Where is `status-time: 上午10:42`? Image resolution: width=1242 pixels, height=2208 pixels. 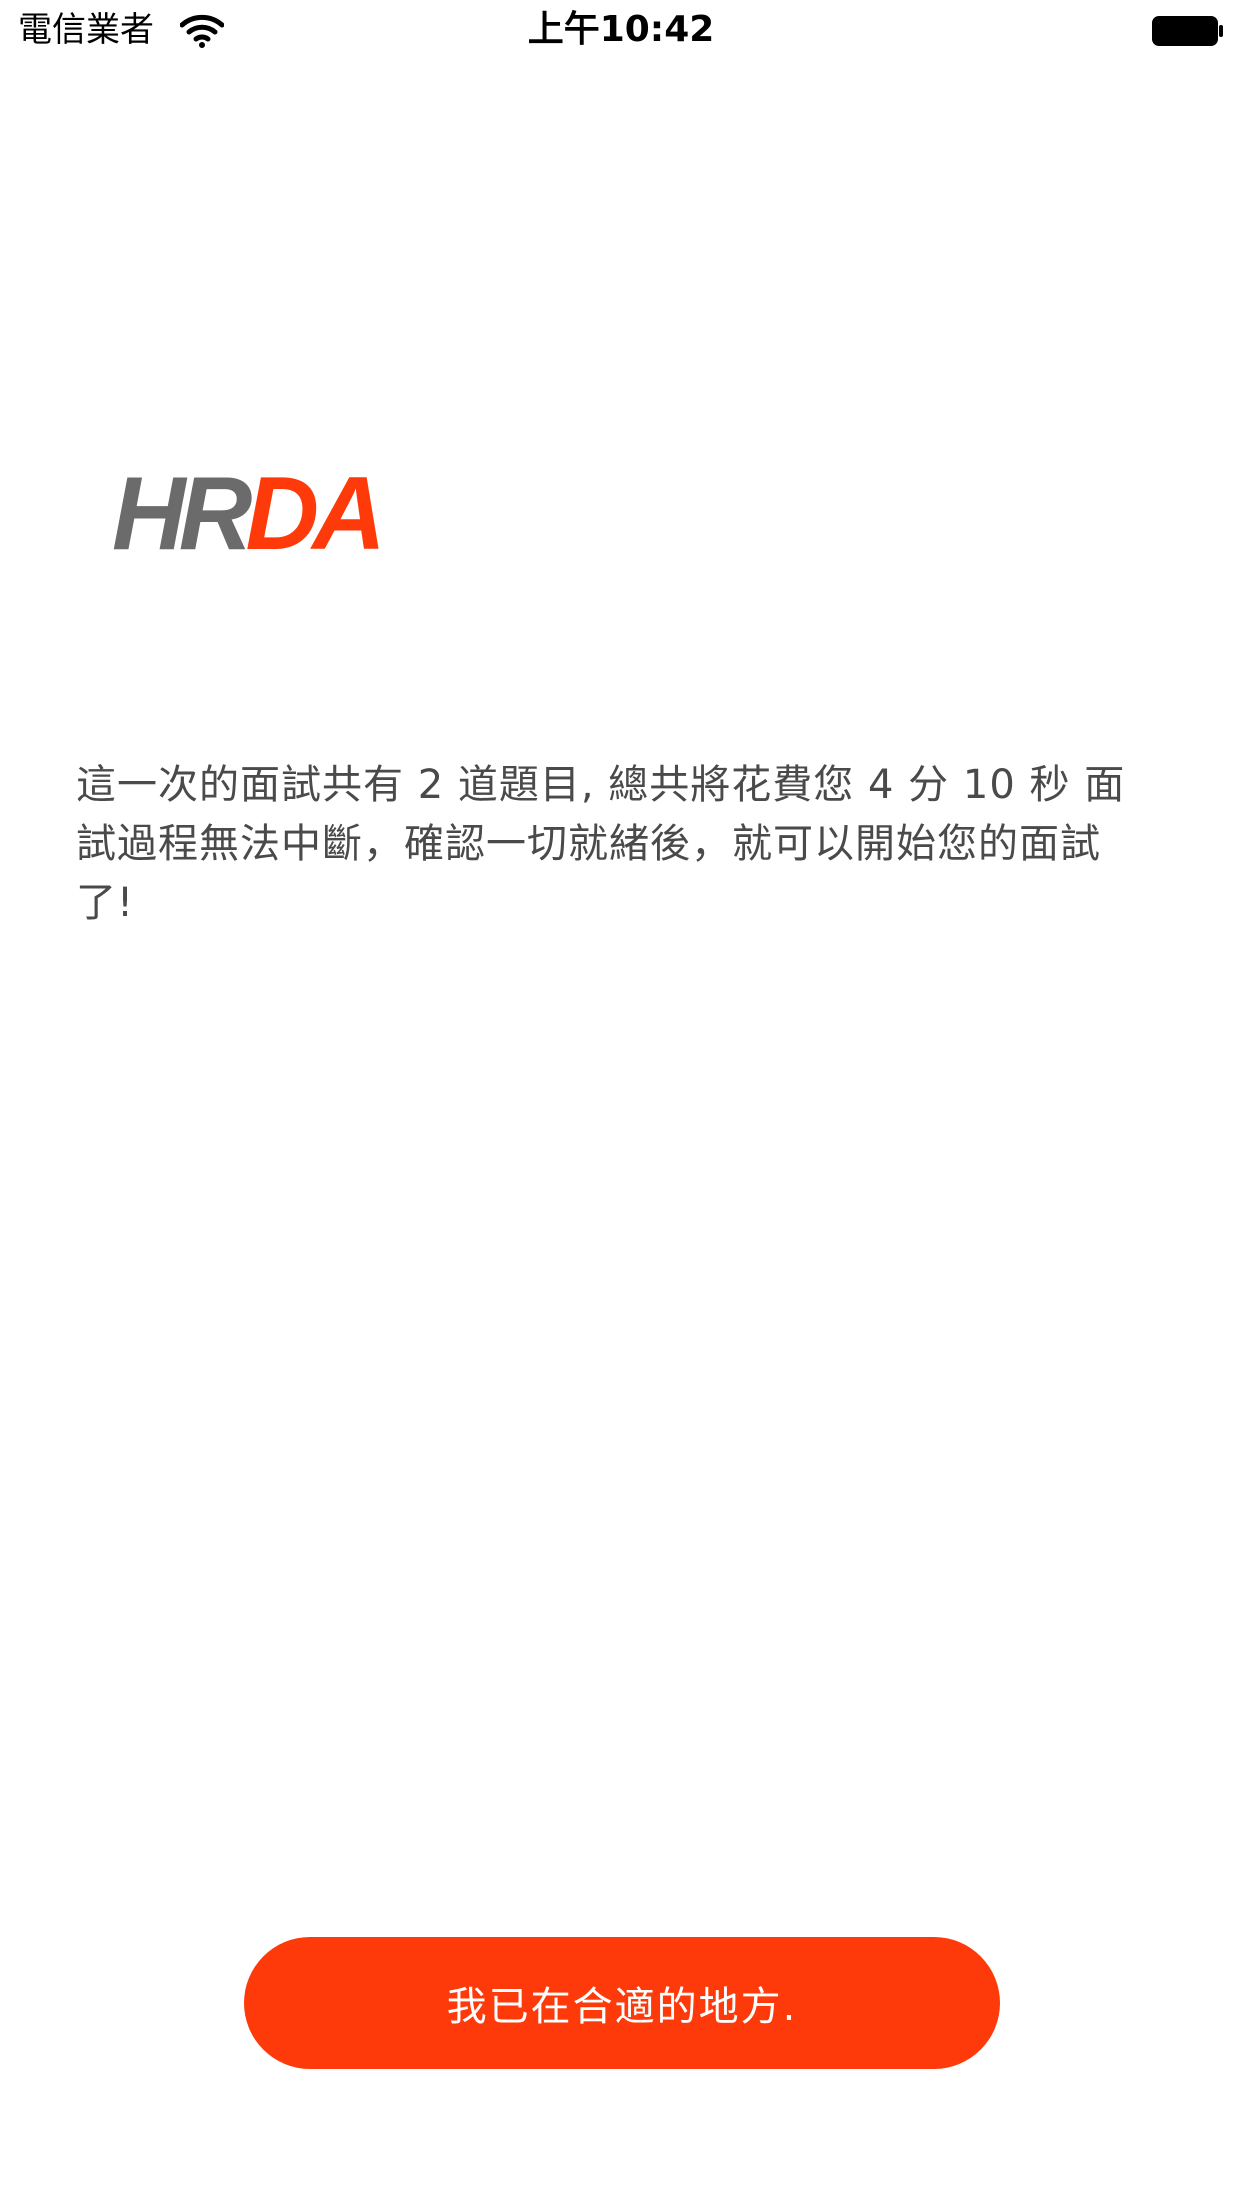 status-time: 上午10:42 is located at coordinates (621, 29).